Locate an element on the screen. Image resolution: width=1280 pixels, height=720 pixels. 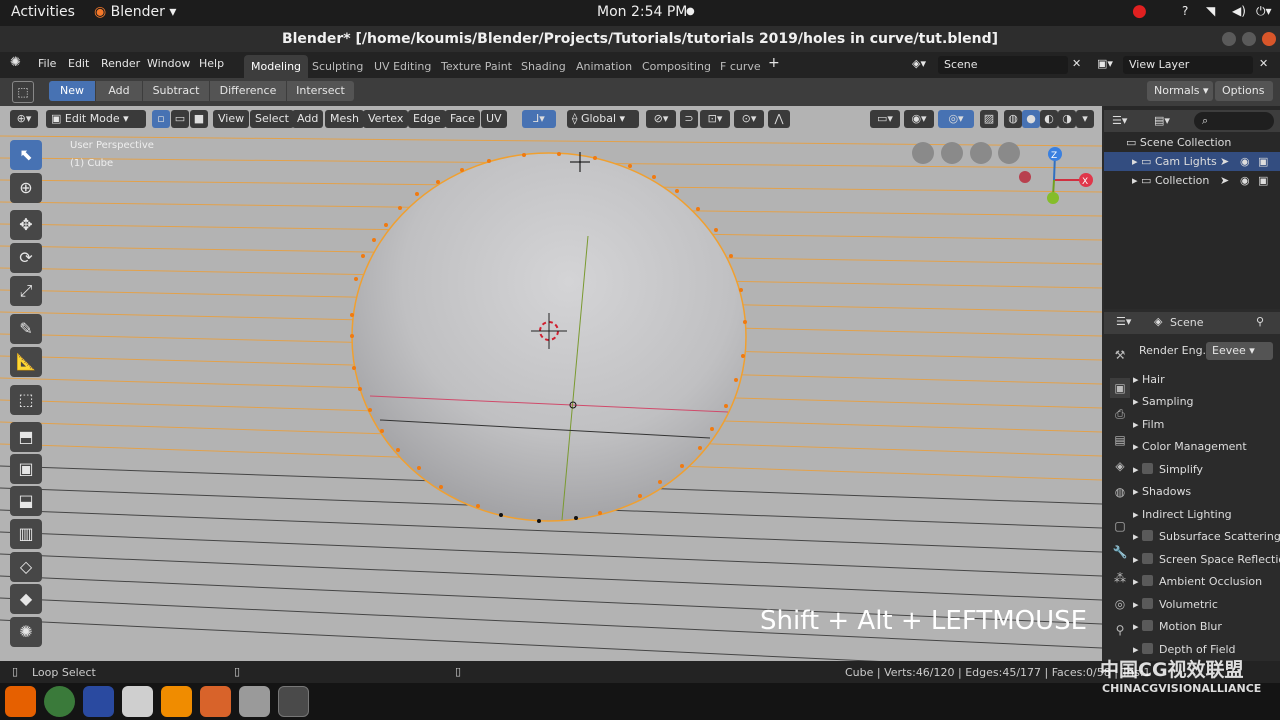
modifier-tab-icon: 🔧 is located at coordinates (1120, 552).